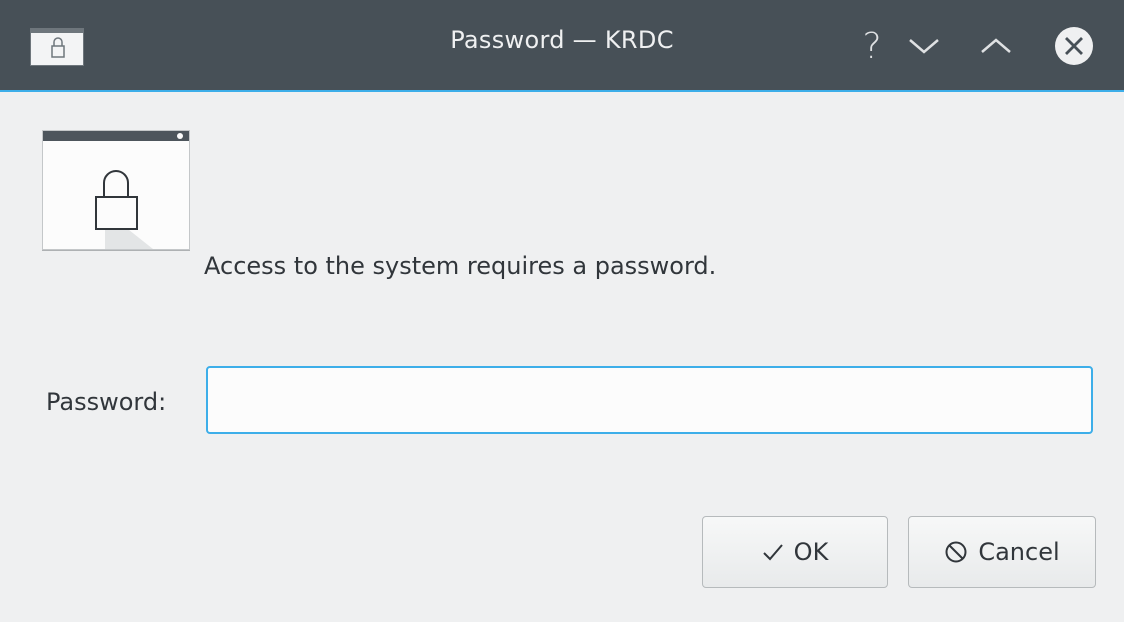  What do you see at coordinates (106, 402) in the screenshot?
I see `password-label: Password:` at bounding box center [106, 402].